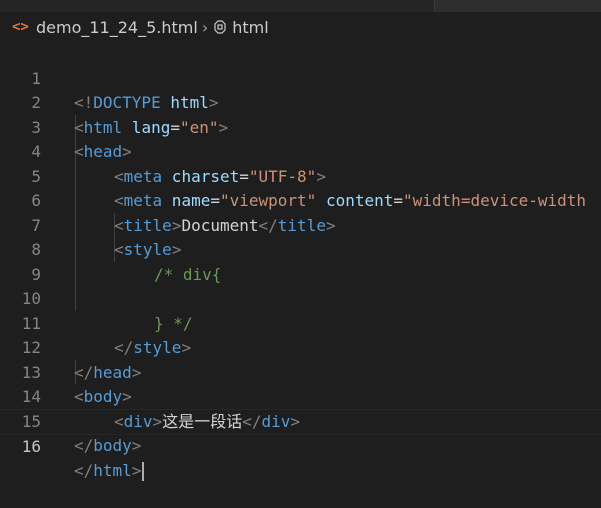 This screenshot has height=508, width=601. Describe the element at coordinates (205, 27) in the screenshot. I see `chevron-right-icon: ›` at that location.